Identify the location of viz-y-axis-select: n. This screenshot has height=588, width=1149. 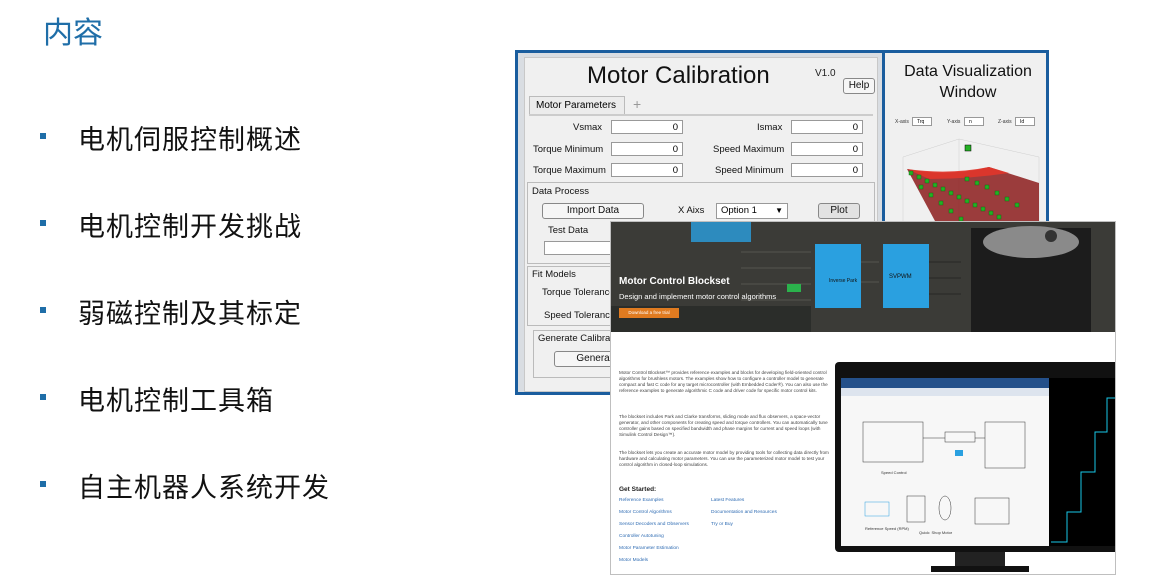
(974, 121).